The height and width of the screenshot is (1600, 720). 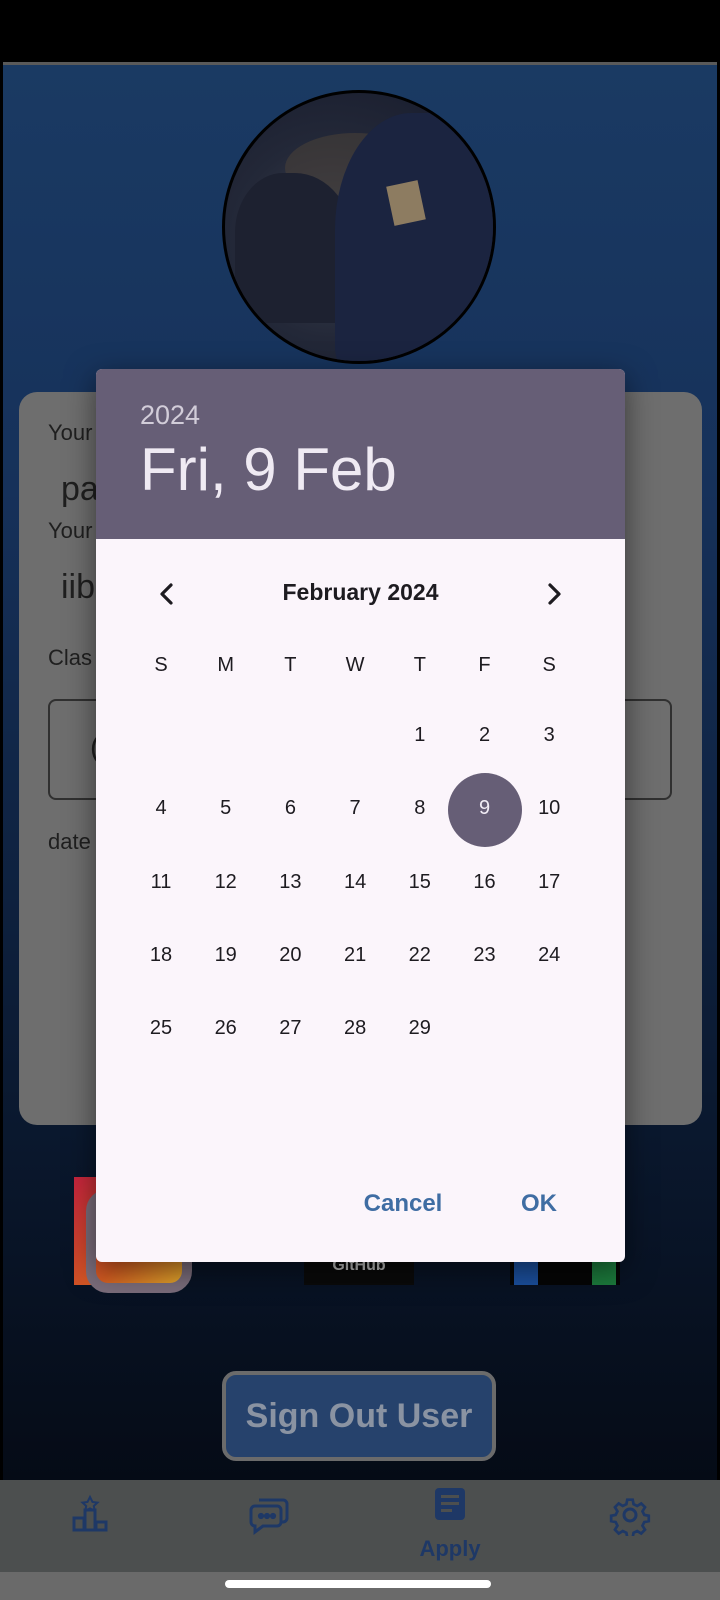 I want to click on ok-button: OK, so click(x=539, y=1204).